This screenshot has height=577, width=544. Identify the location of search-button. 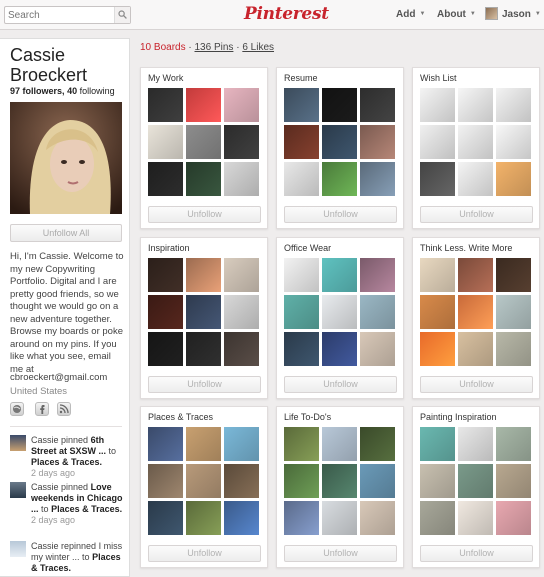
(122, 15).